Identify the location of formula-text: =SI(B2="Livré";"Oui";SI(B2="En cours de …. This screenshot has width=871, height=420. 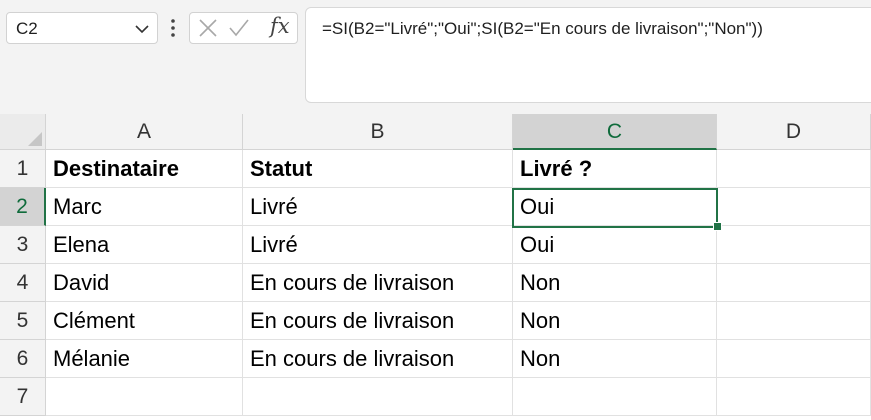
(542, 28).